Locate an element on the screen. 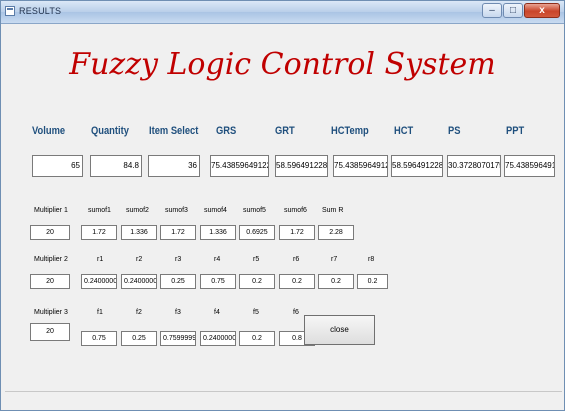 This screenshot has height=413, width=567. sumof6-field: 1.72 is located at coordinates (297, 232).